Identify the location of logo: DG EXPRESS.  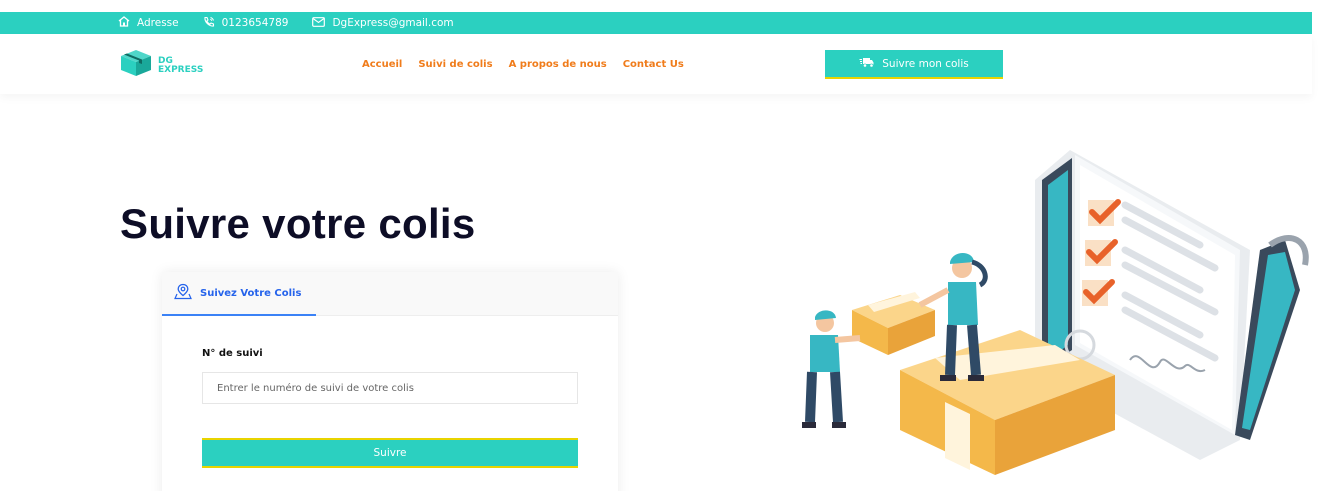
(160, 65).